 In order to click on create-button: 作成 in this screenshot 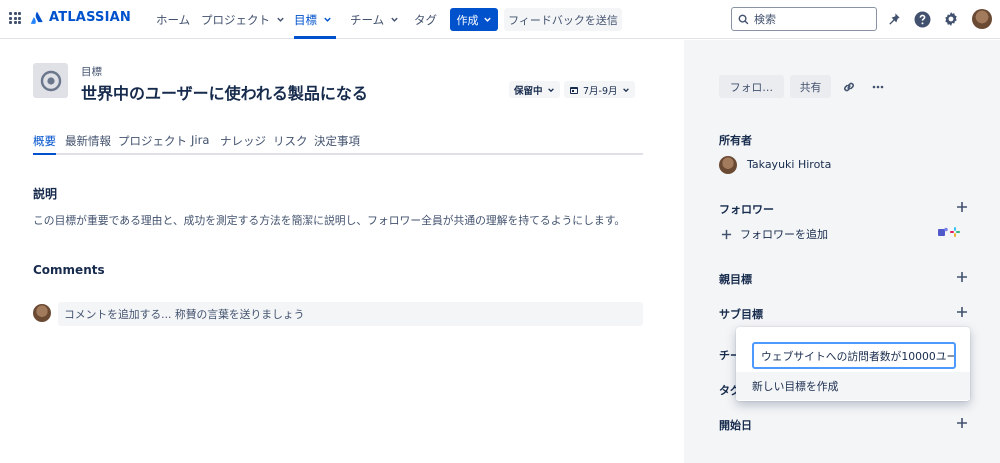, I will do `click(474, 19)`.